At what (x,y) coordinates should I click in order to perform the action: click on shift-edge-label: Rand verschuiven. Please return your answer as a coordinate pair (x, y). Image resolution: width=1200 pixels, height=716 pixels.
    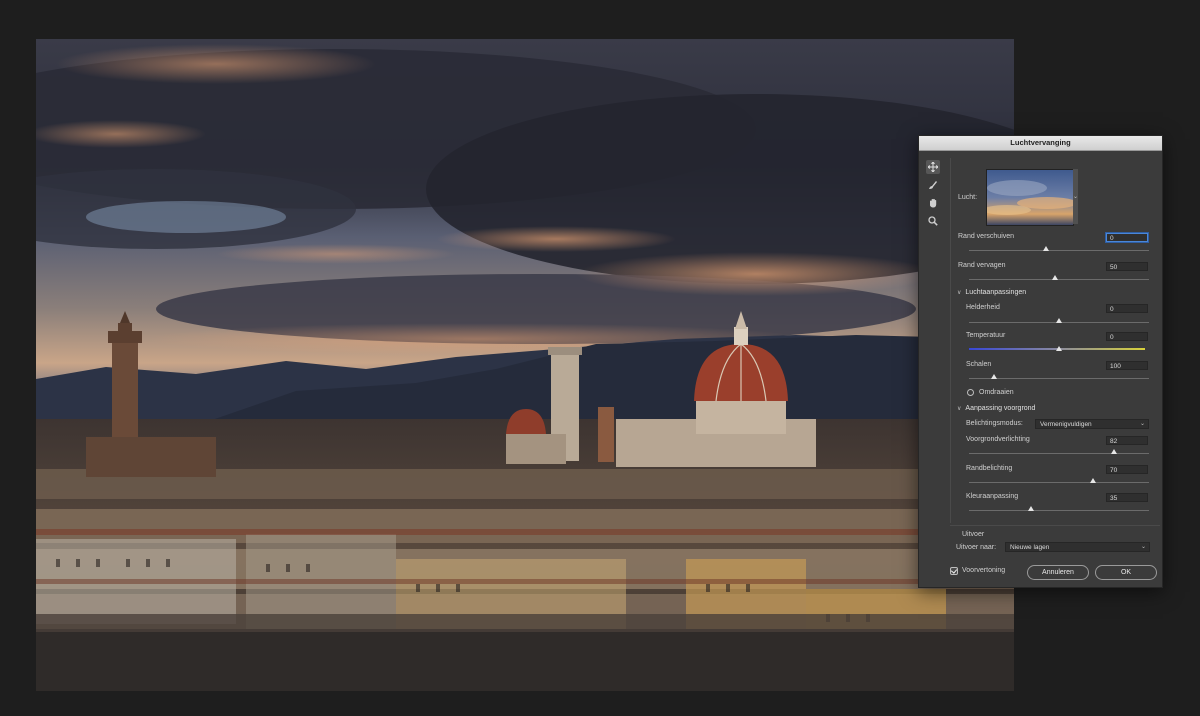
    Looking at the image, I should click on (986, 236).